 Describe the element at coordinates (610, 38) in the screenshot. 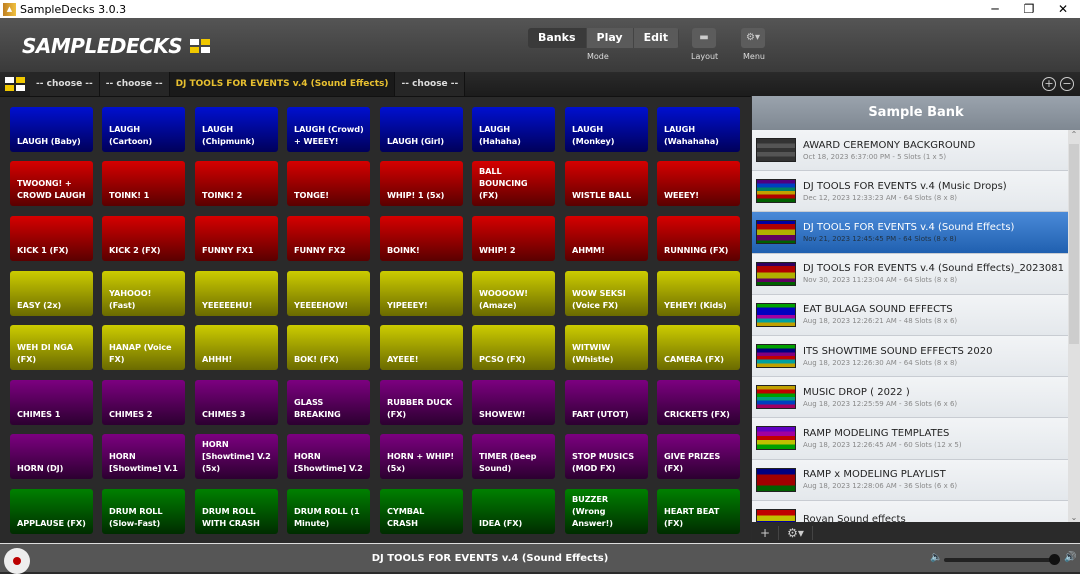

I see `mode-play-button: Play` at that location.